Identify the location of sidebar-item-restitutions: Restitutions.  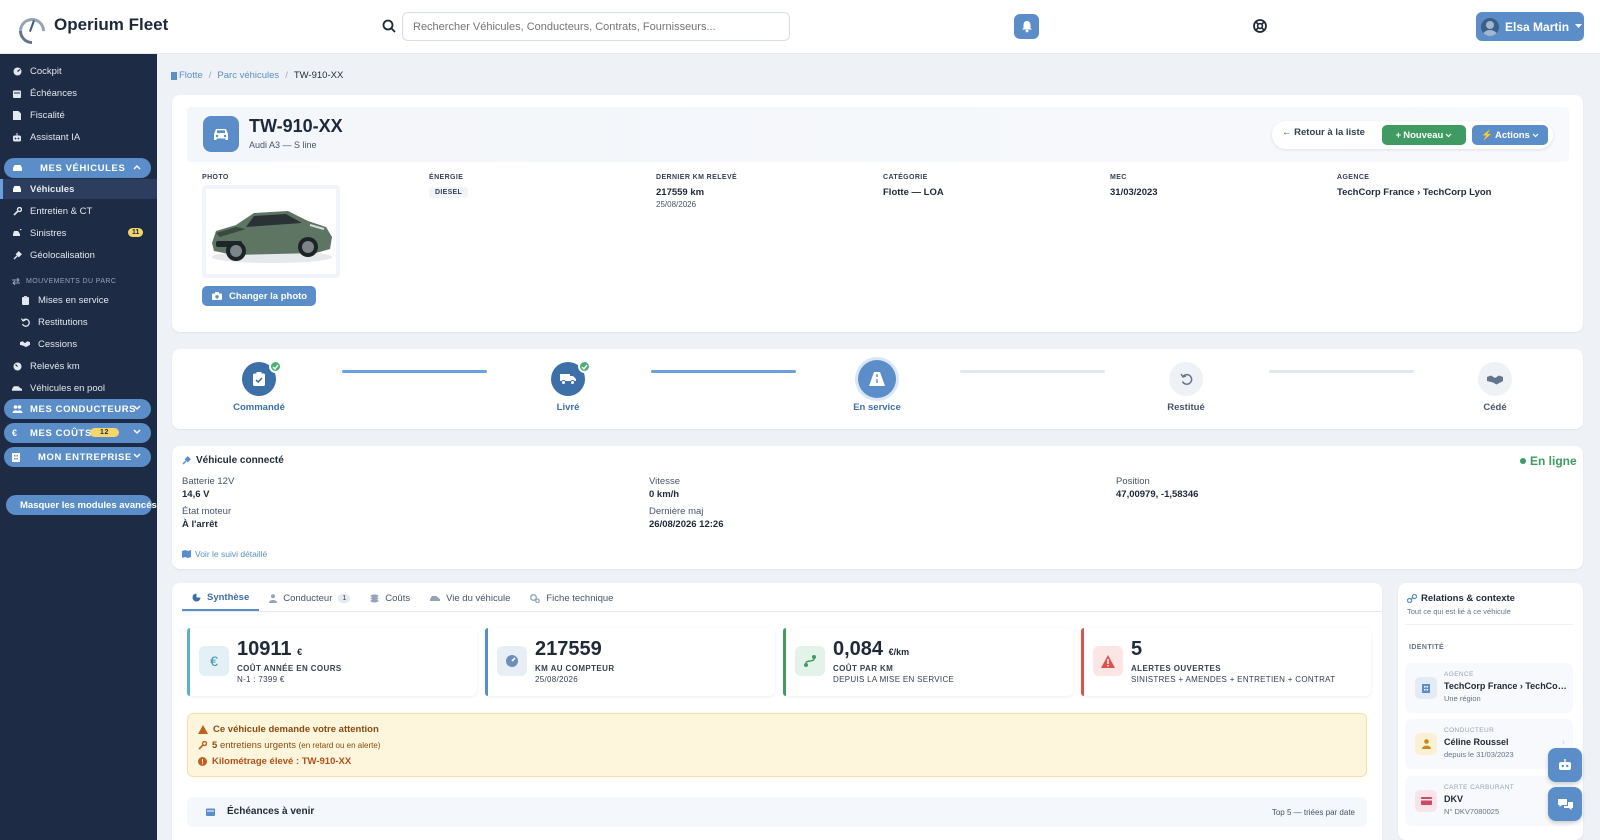
(78, 322).